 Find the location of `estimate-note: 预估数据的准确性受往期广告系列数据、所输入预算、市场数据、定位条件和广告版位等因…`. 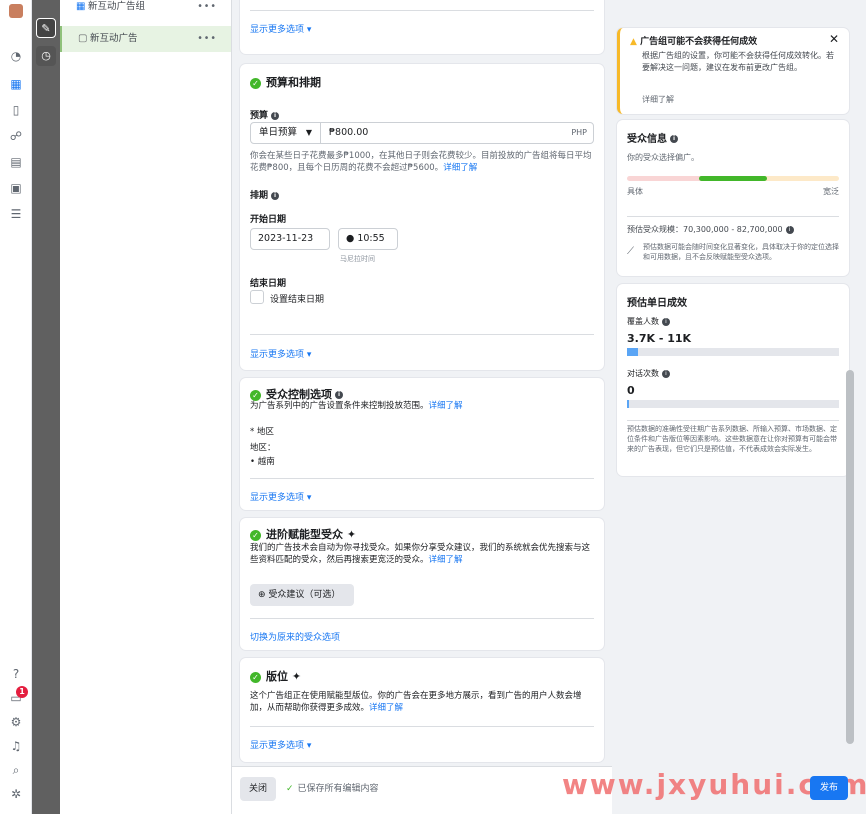

estimate-note: 预估数据的准确性受往期广告系列数据、所输入预算、市场数据、定位条件和广告版位等因… is located at coordinates (732, 439).